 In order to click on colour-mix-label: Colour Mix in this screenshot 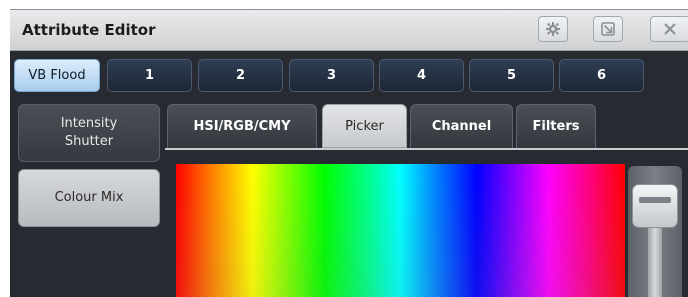, I will do `click(89, 197)`.